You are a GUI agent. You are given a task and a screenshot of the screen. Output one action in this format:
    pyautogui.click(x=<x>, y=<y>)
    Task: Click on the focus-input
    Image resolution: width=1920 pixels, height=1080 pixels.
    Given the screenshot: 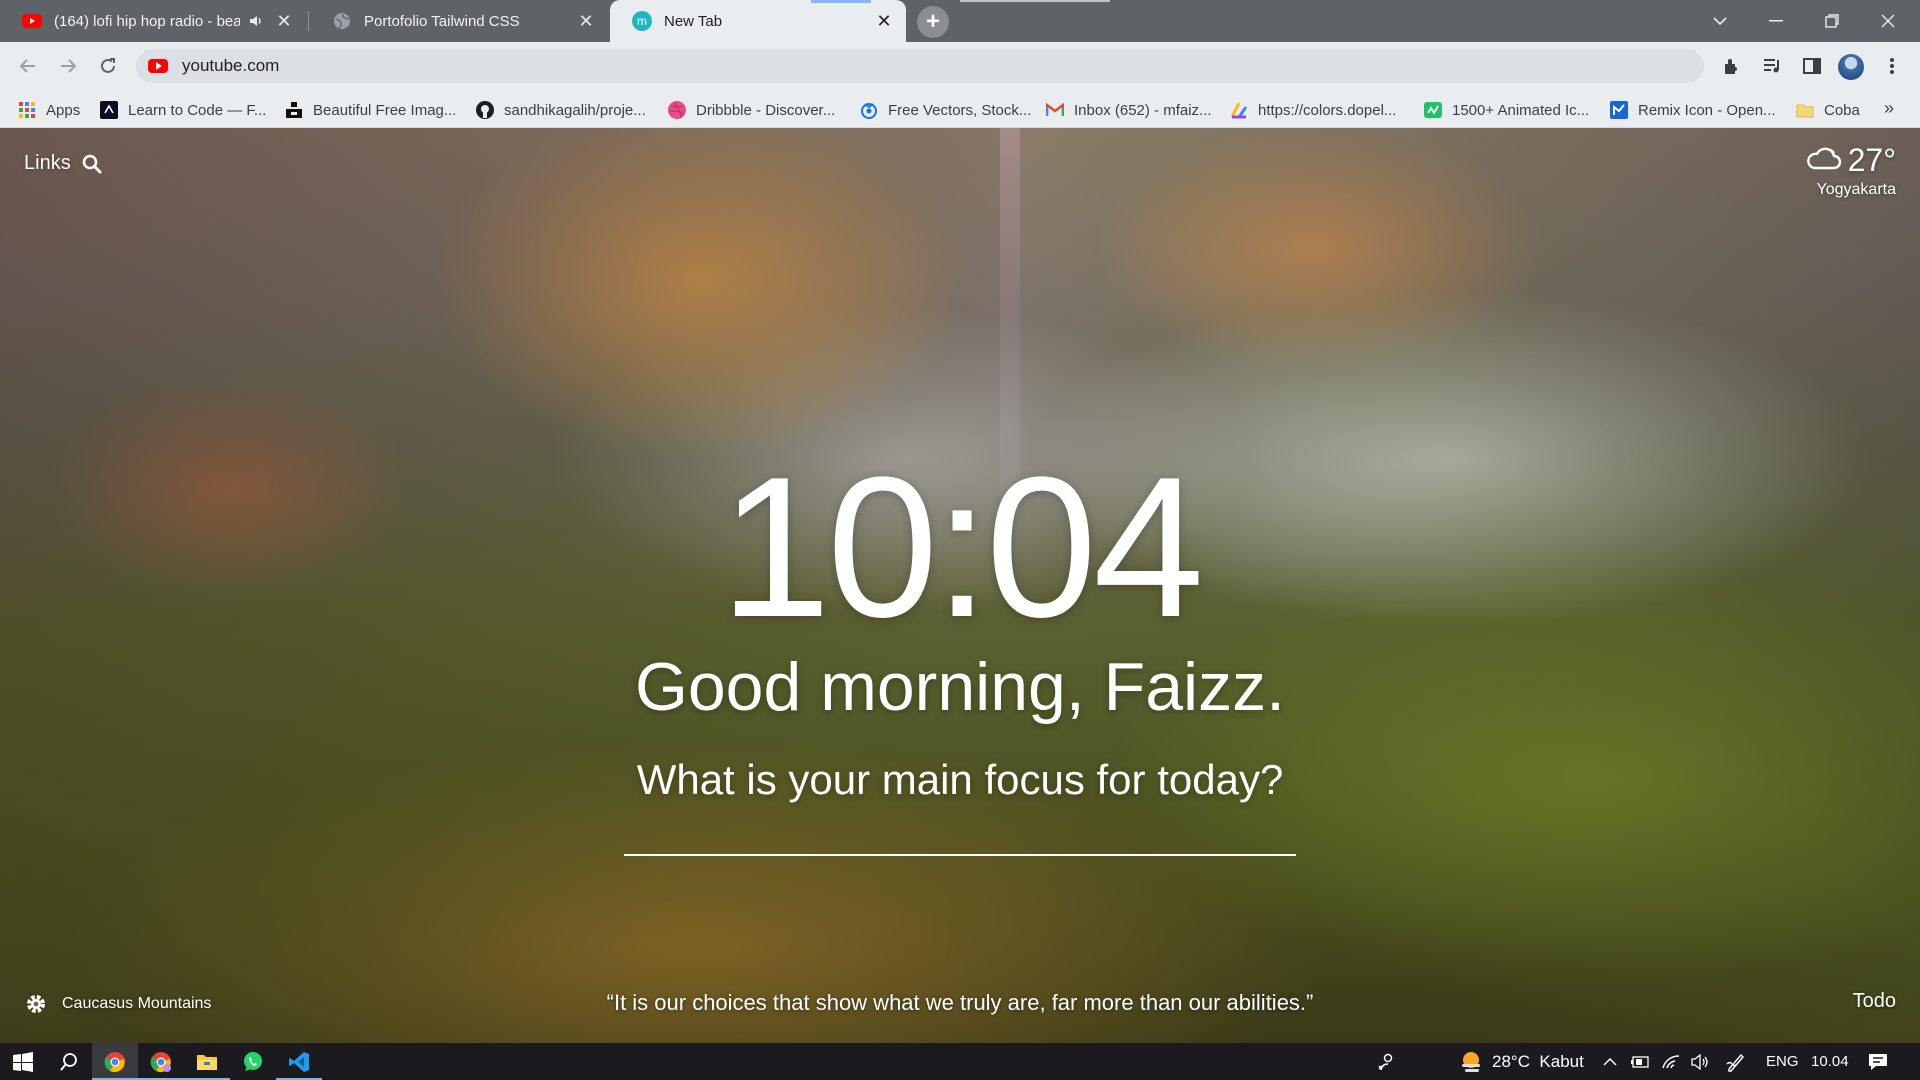 What is the action you would take?
    pyautogui.click(x=960, y=832)
    